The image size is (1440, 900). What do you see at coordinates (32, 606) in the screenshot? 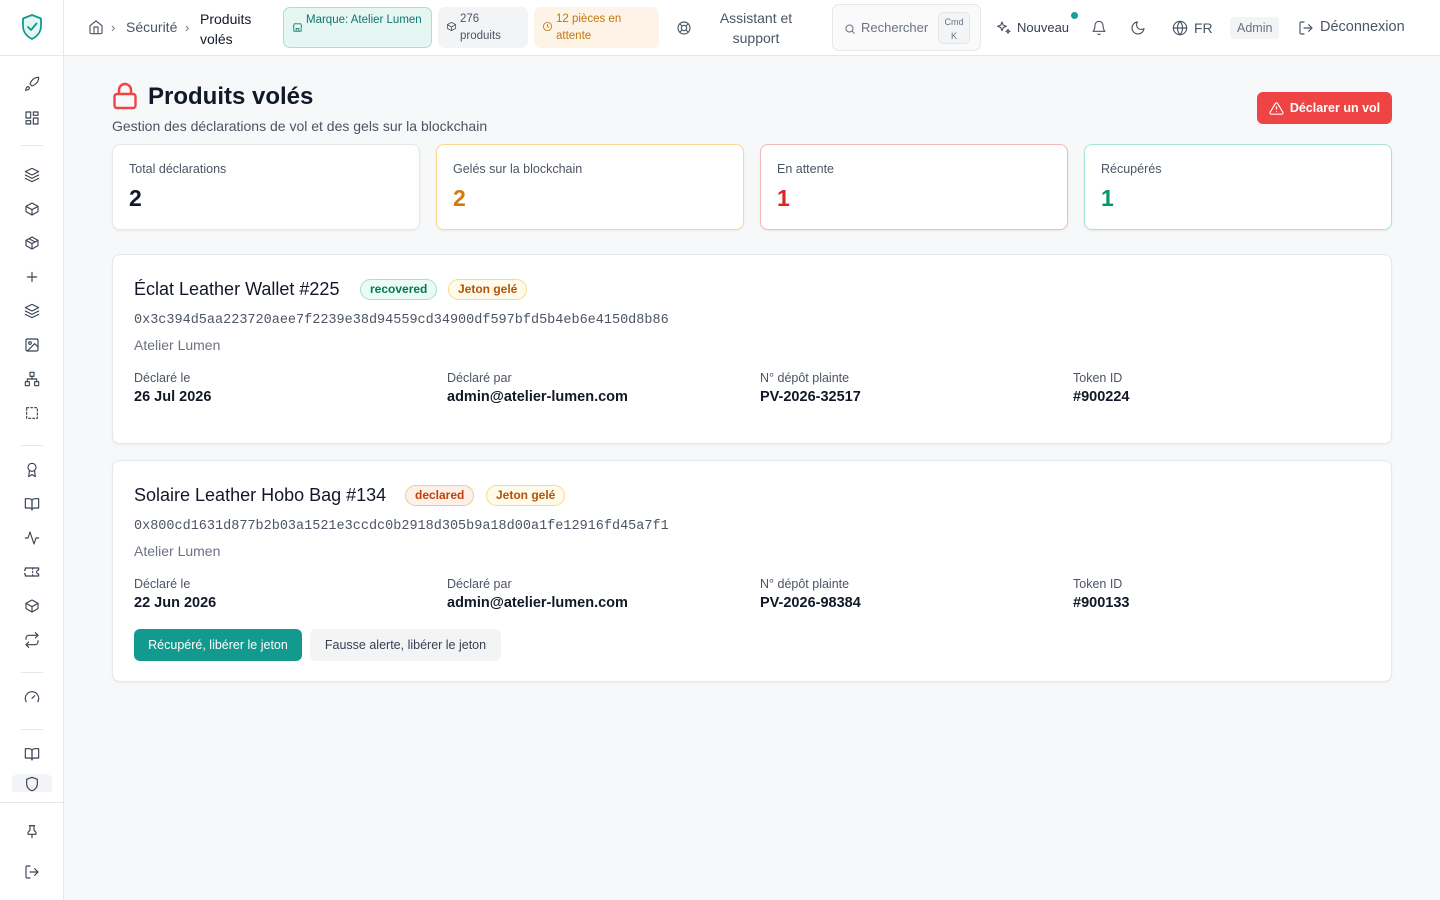
I see `package-check-icon` at bounding box center [32, 606].